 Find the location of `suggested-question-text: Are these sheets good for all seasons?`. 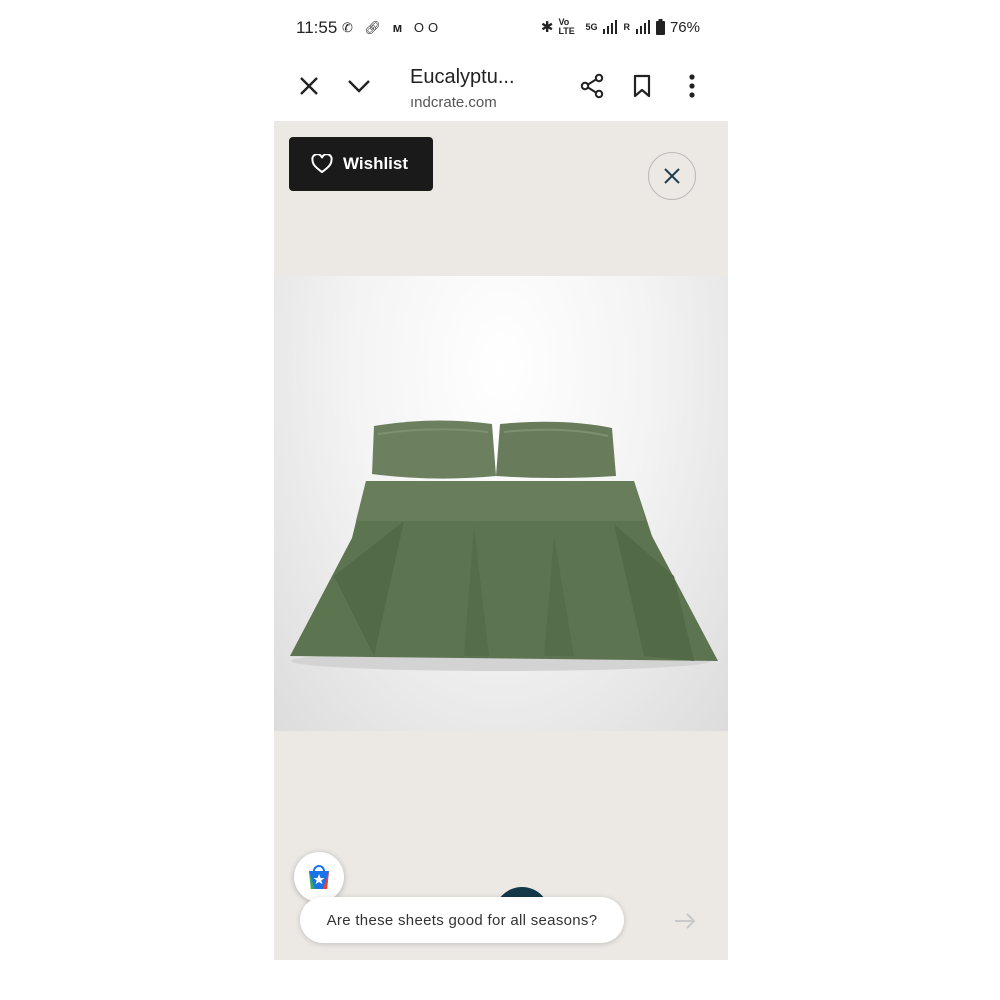

suggested-question-text: Are these sheets good for all seasons? is located at coordinates (462, 920).